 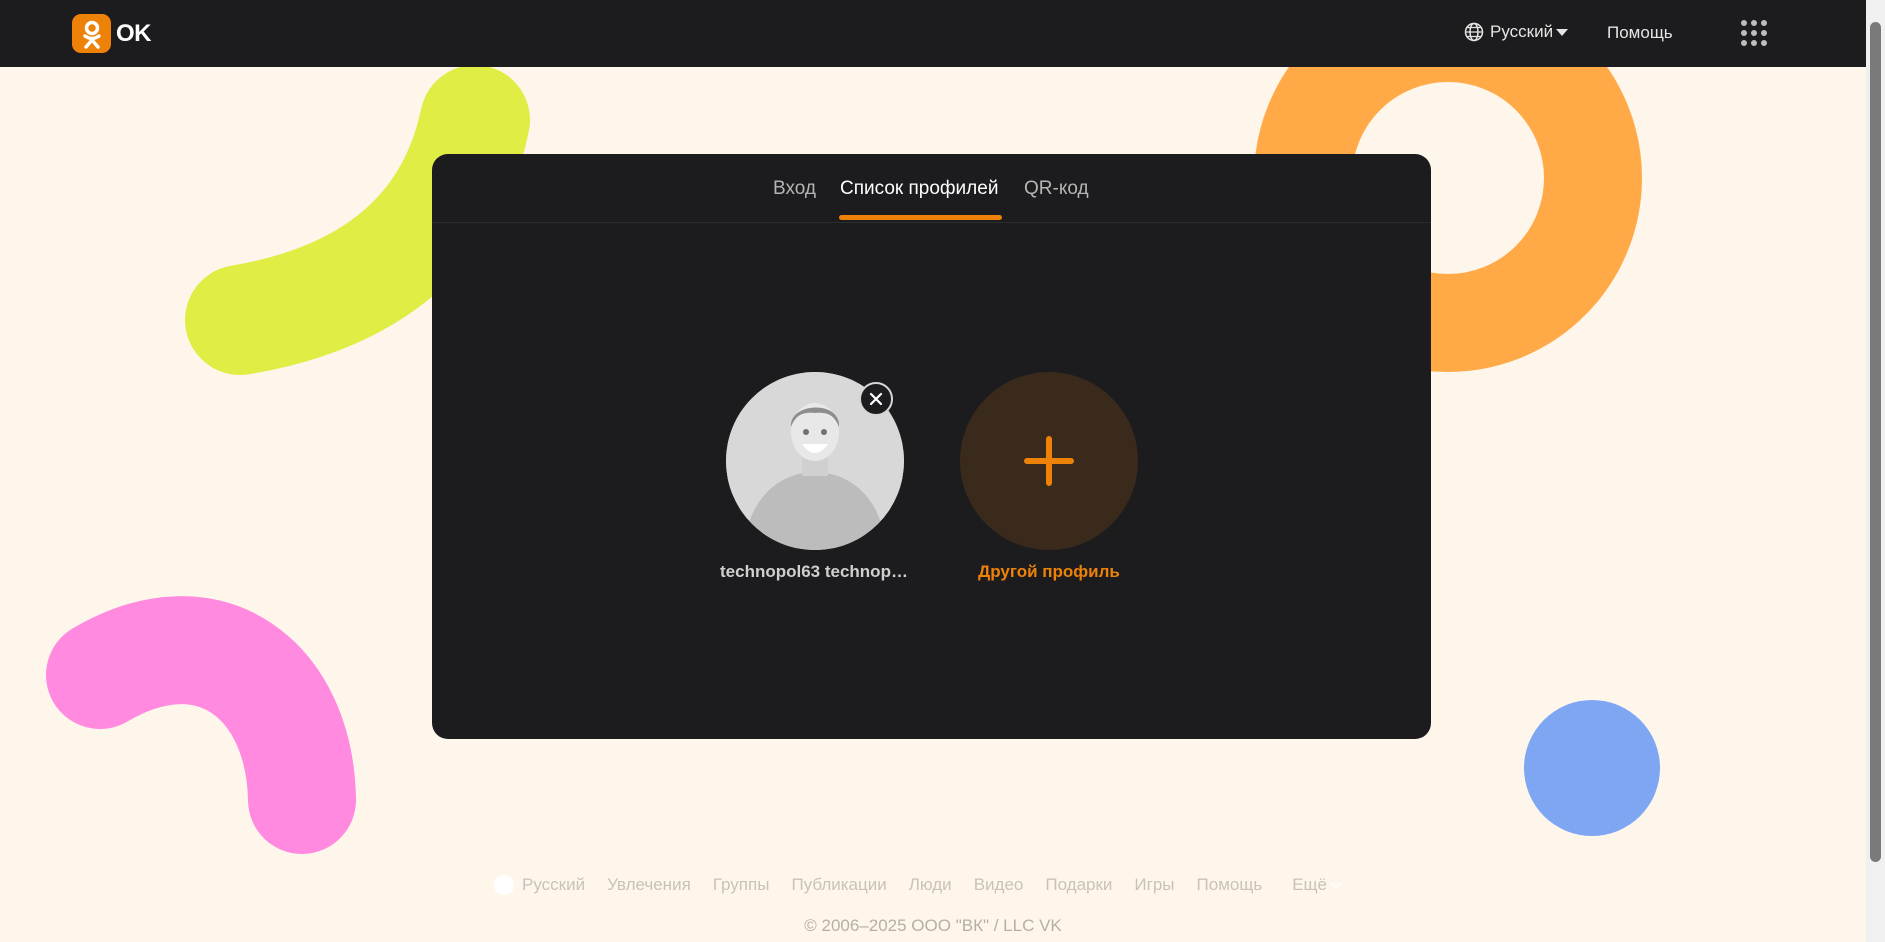 I want to click on add-profile-button, so click(x=1049, y=461).